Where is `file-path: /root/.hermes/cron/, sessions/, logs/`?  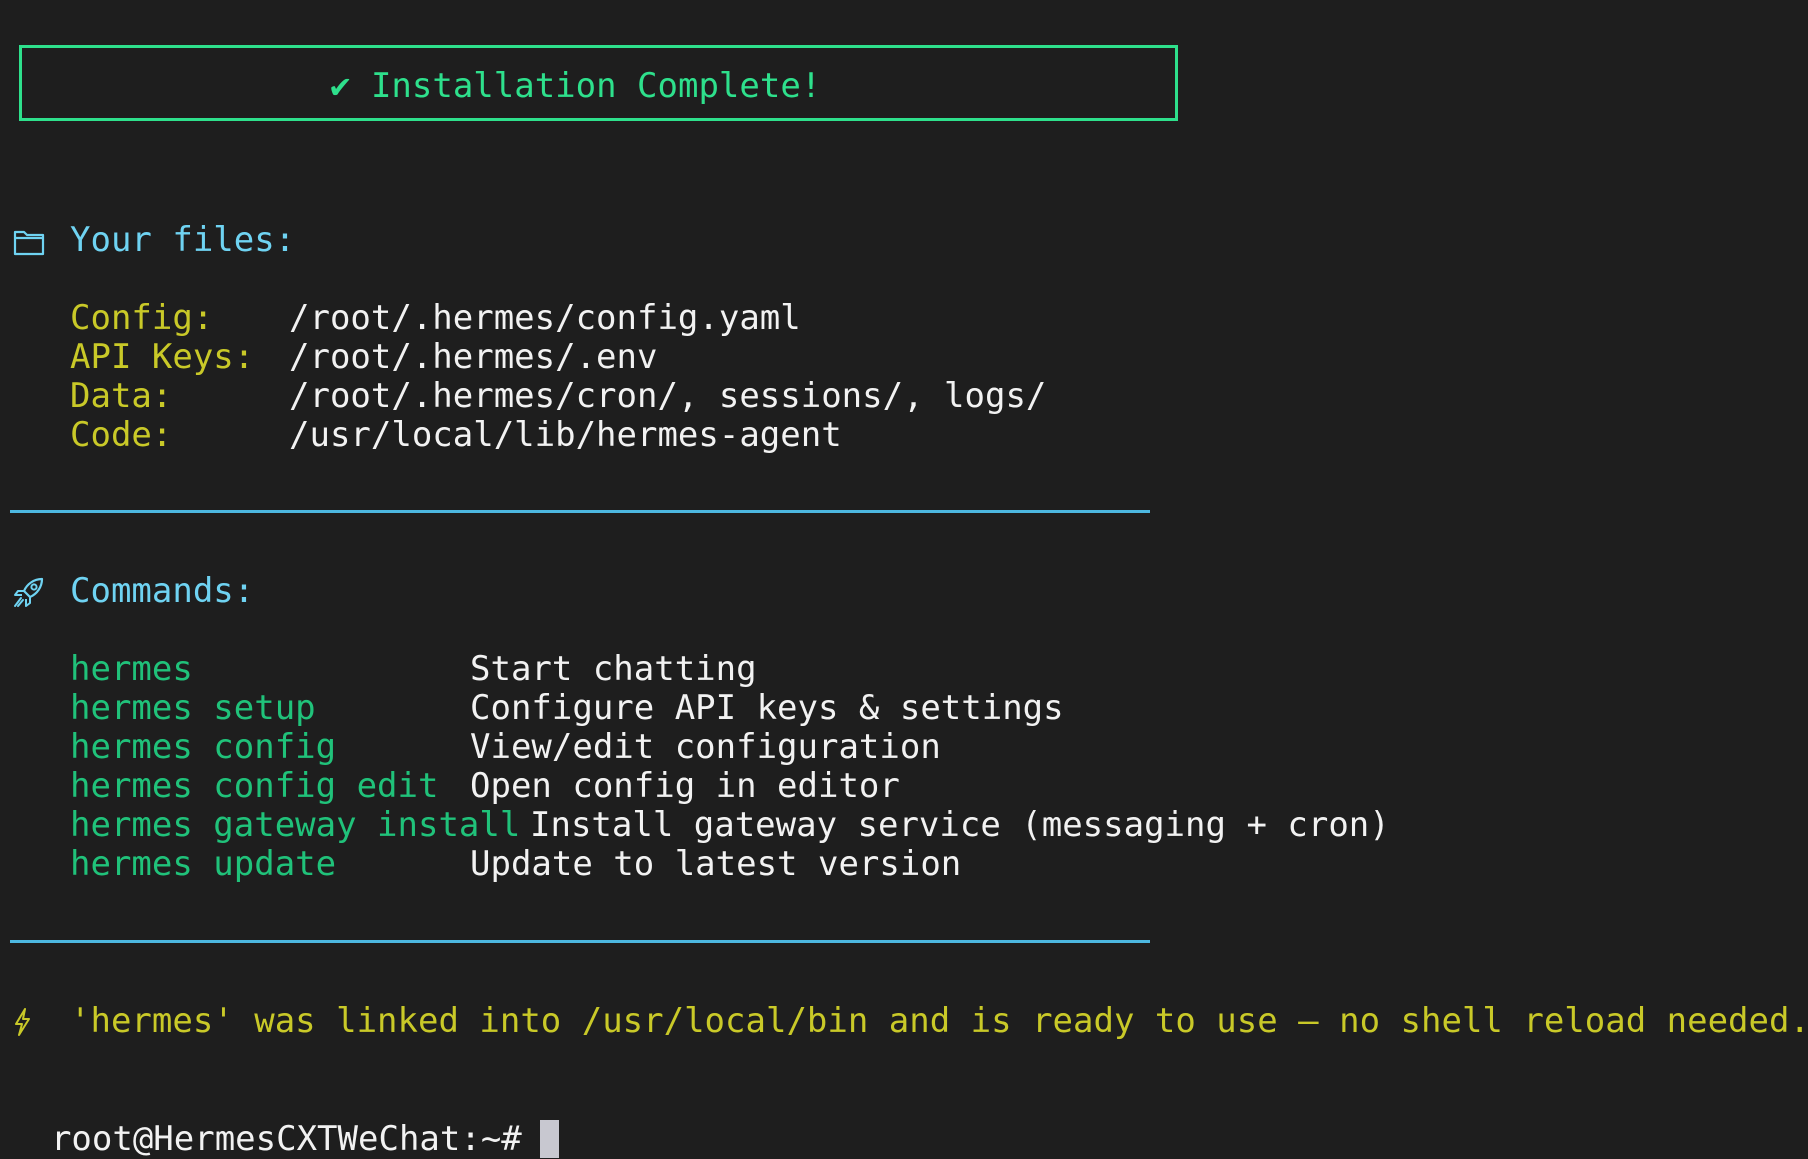 file-path: /root/.hermes/cron/, sessions/, logs/ is located at coordinates (668, 396).